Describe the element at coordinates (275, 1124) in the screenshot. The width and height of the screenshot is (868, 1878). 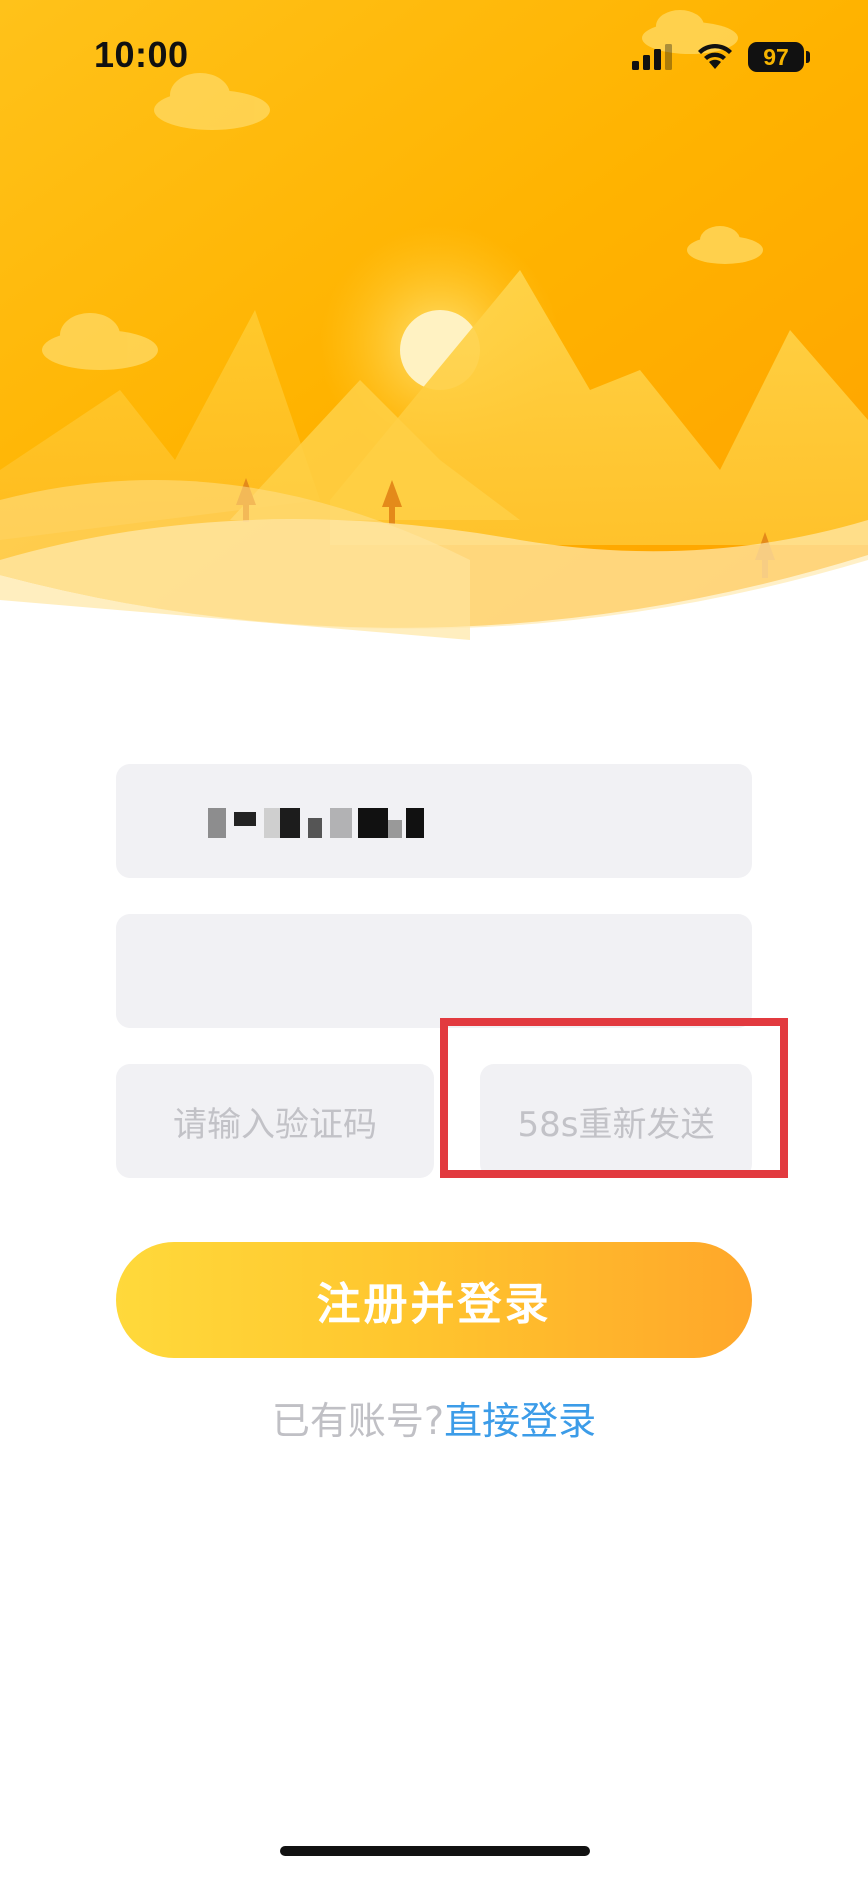
I see `verification-code-placeholder: 请输入验证码` at that location.